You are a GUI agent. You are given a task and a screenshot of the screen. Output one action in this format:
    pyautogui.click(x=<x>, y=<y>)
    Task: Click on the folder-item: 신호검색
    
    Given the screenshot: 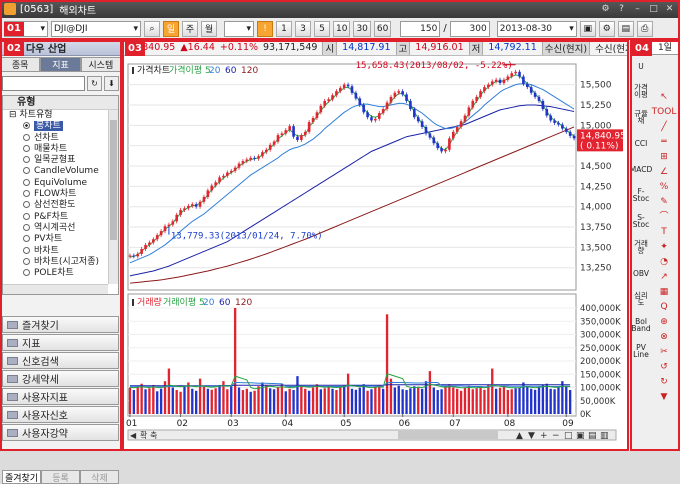 What is the action you would take?
    pyautogui.click(x=60, y=360)
    